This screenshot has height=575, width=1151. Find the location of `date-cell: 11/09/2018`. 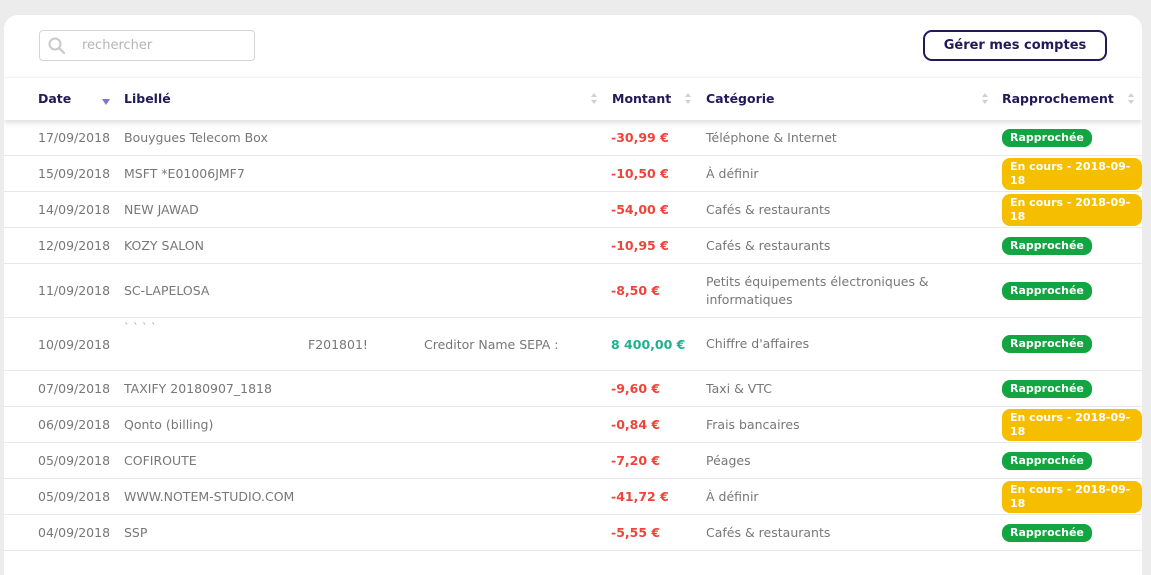

date-cell: 11/09/2018 is located at coordinates (74, 290).